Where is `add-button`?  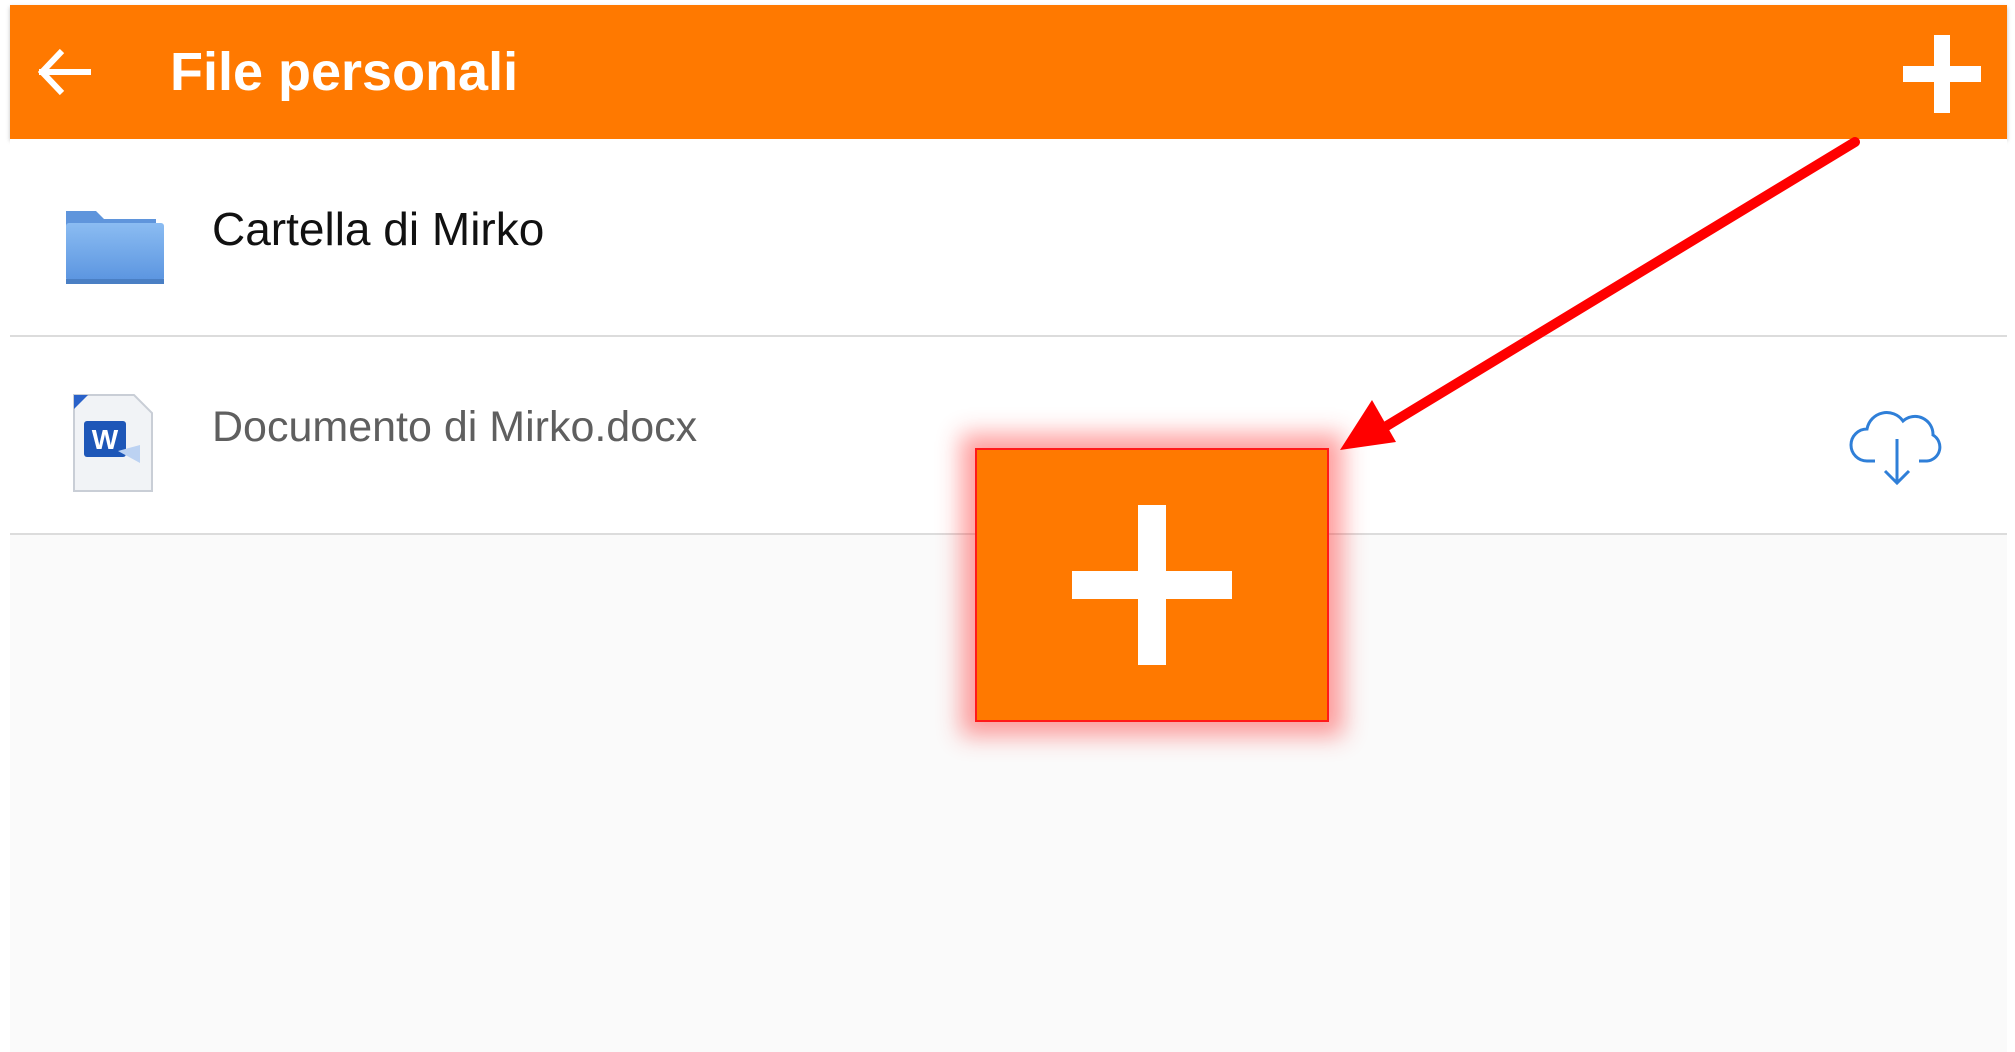 add-button is located at coordinates (1942, 74).